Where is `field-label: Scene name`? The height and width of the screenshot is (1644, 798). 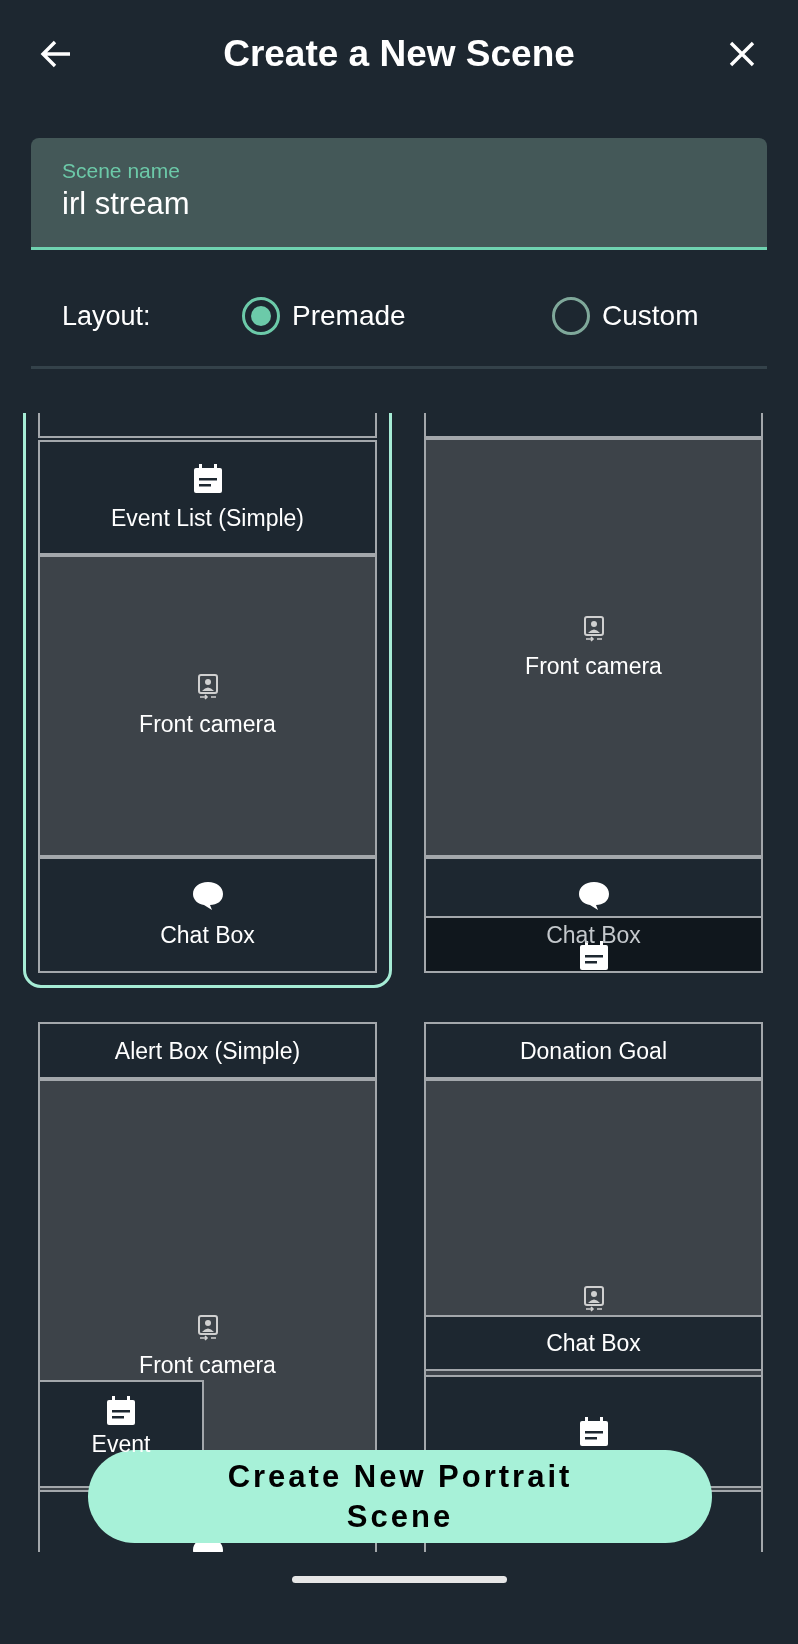
field-label: Scene name is located at coordinates (121, 171).